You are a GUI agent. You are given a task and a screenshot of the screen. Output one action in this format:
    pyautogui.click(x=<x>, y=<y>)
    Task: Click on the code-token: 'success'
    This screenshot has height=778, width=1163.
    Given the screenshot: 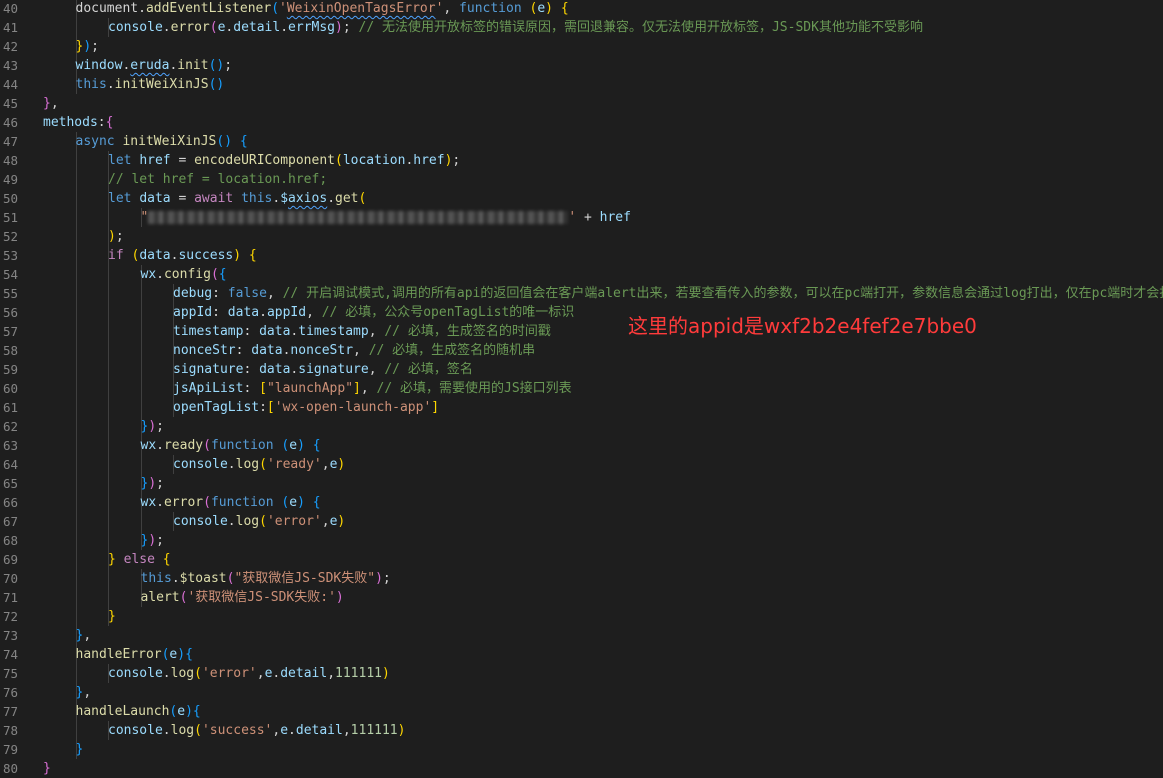 What is the action you would take?
    pyautogui.click(x=237, y=730)
    